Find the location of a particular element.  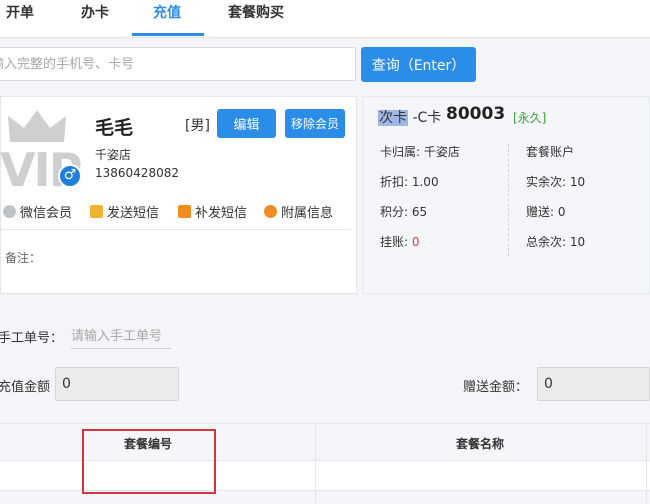

tab-open-order: 开单 is located at coordinates (20, 17).